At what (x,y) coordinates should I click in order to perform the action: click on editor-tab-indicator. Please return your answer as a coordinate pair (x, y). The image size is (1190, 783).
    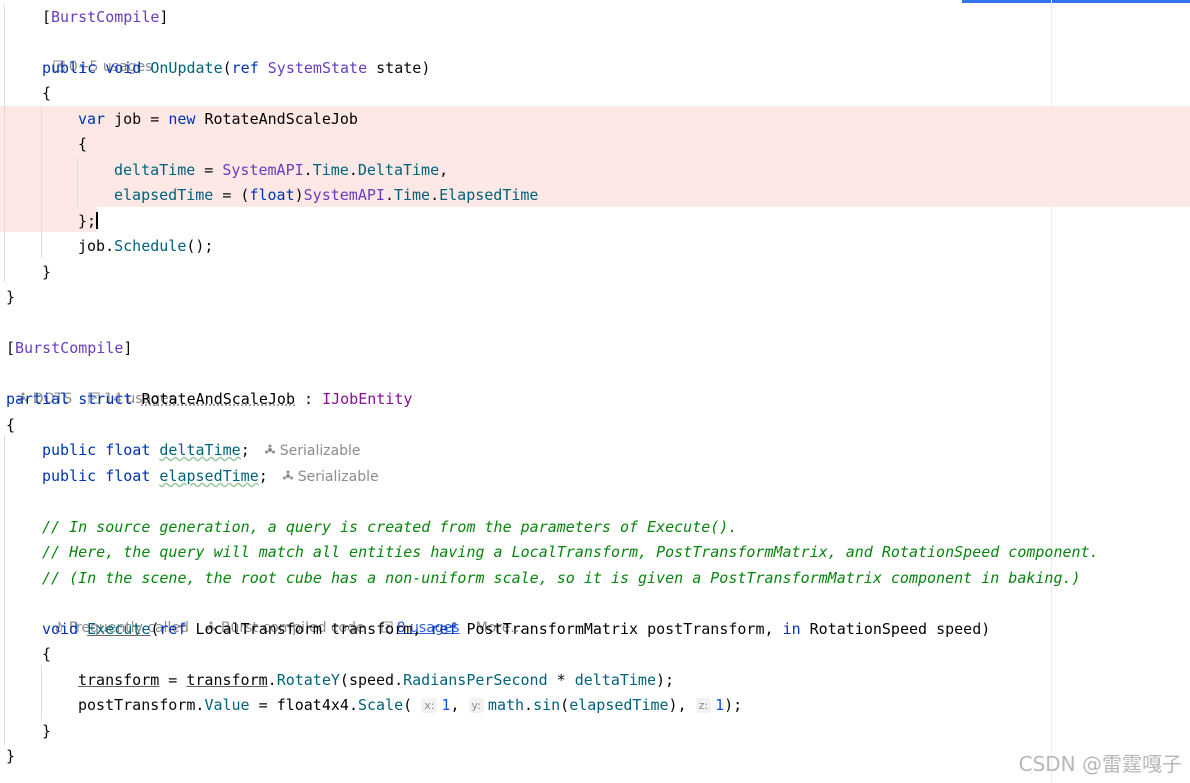
    Looking at the image, I should click on (1076, 1).